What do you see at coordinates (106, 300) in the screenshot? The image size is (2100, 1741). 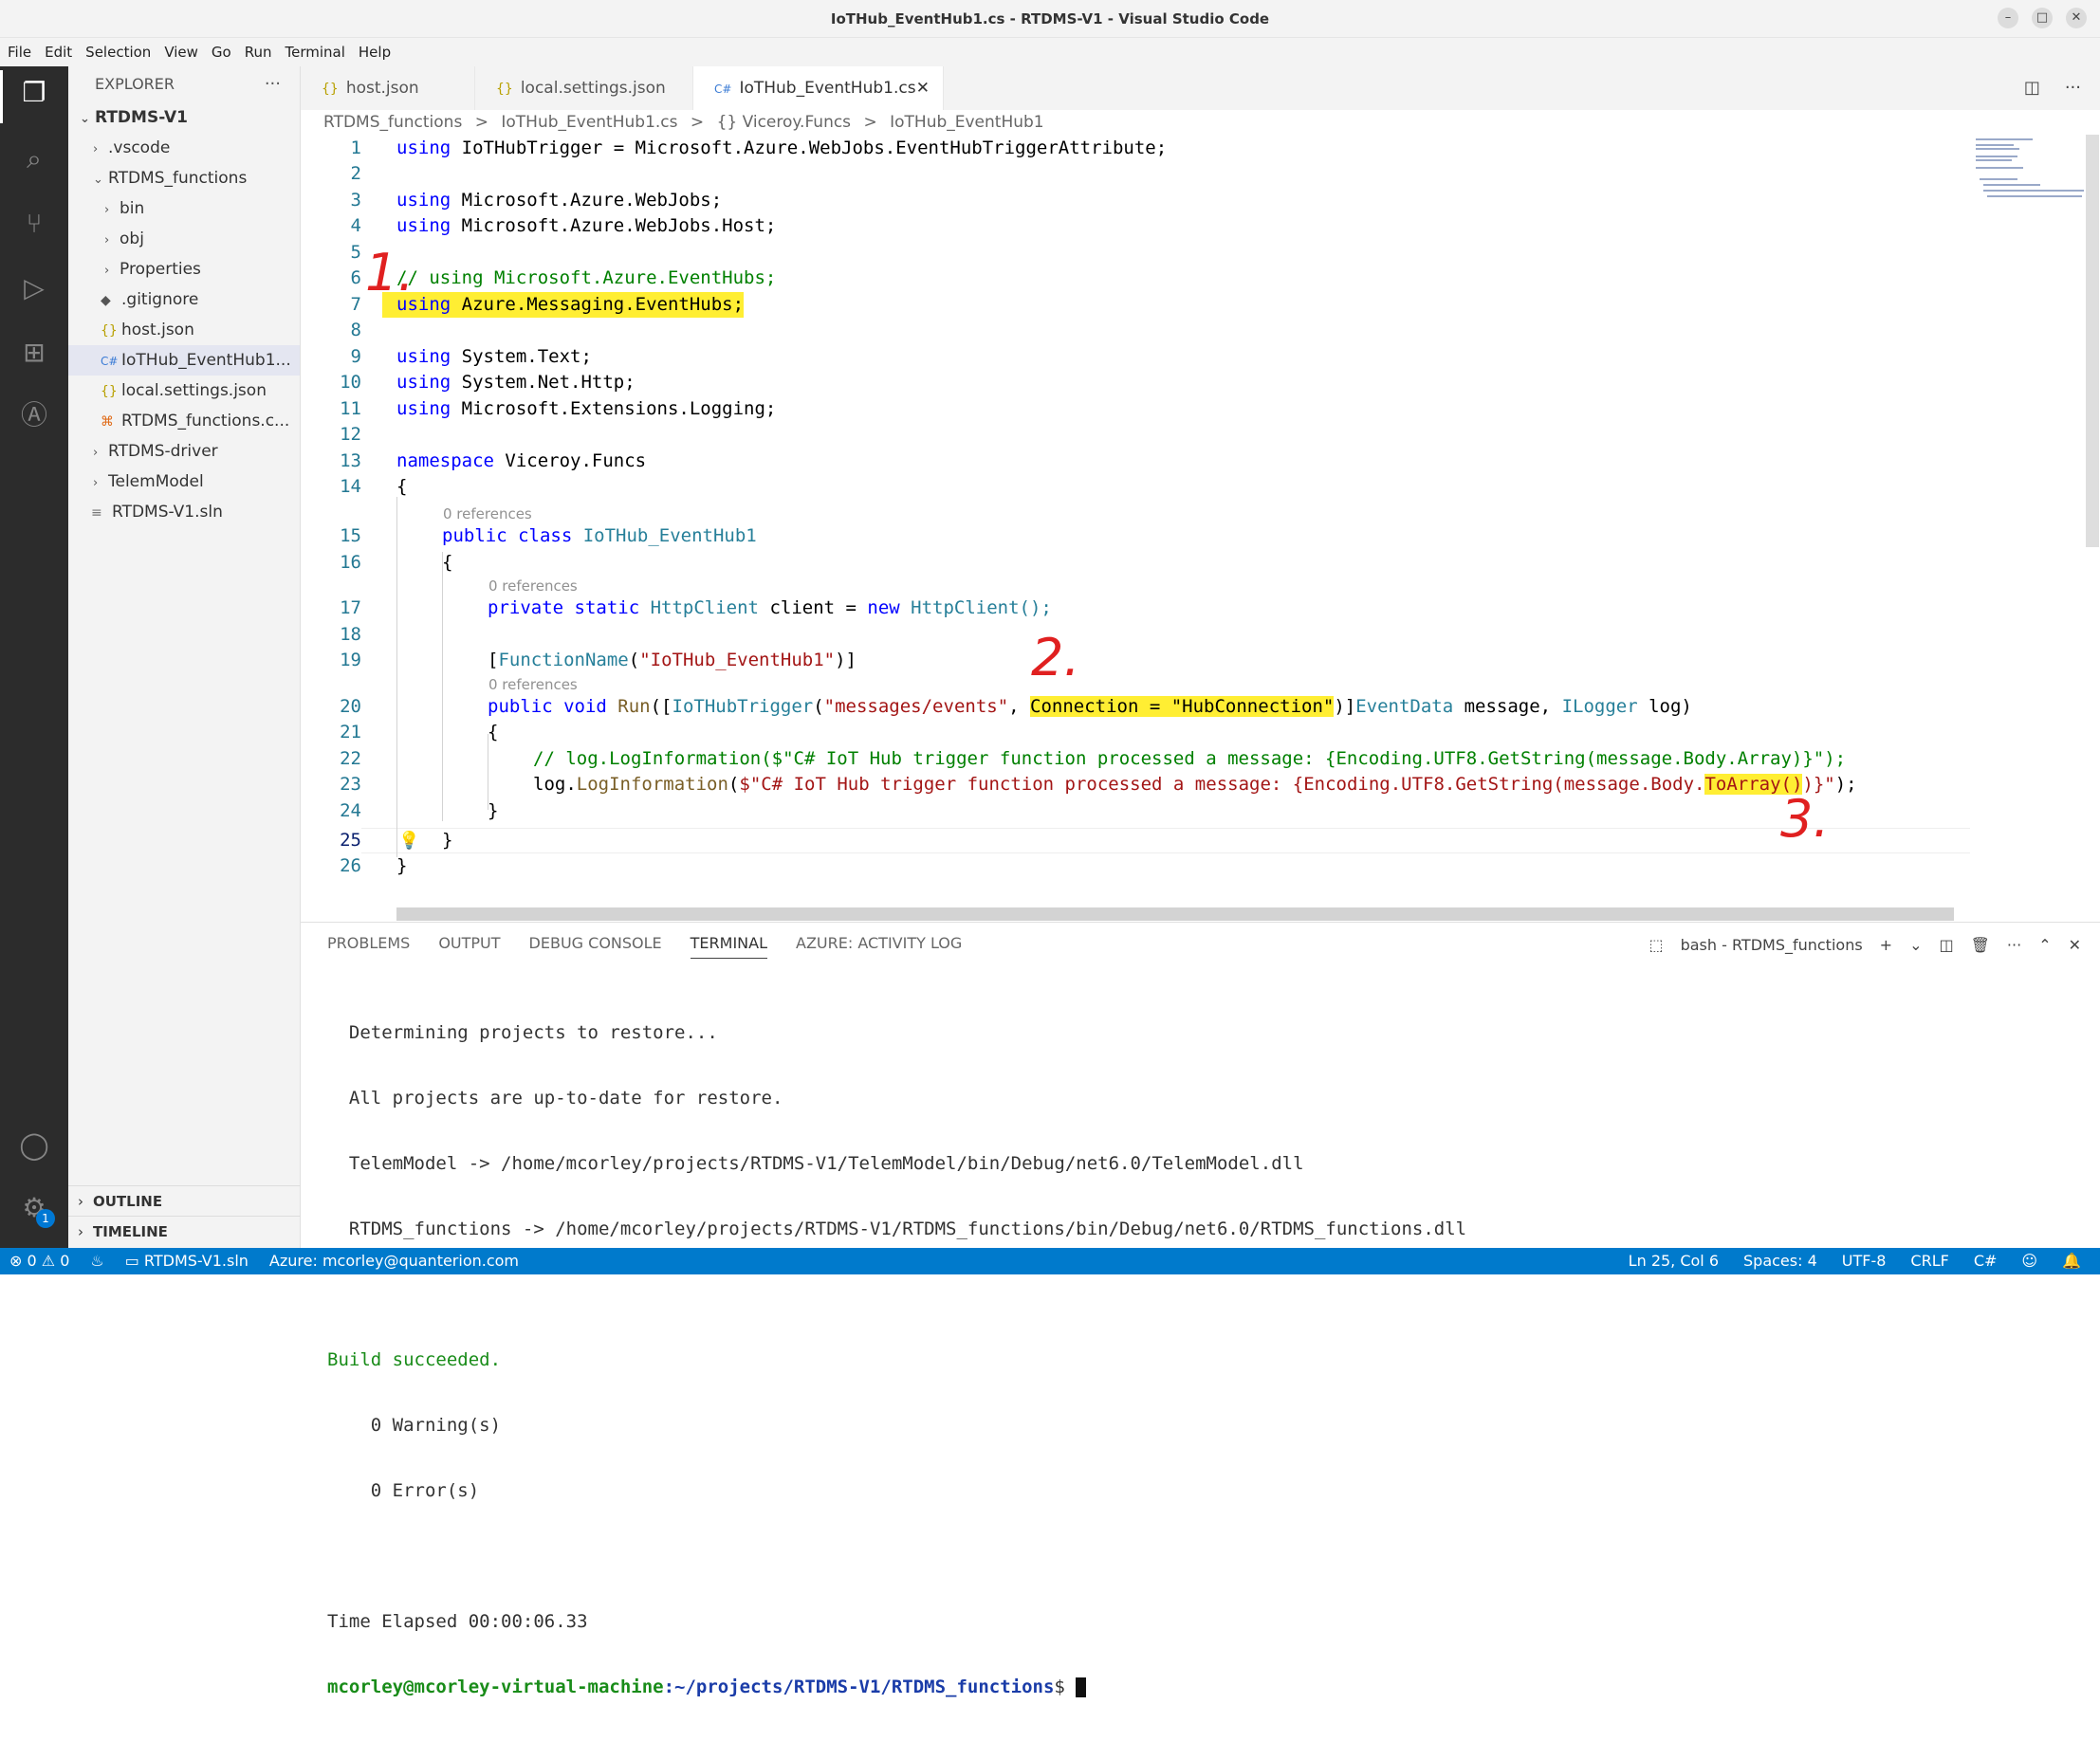 I see `git-icon: ◆` at bounding box center [106, 300].